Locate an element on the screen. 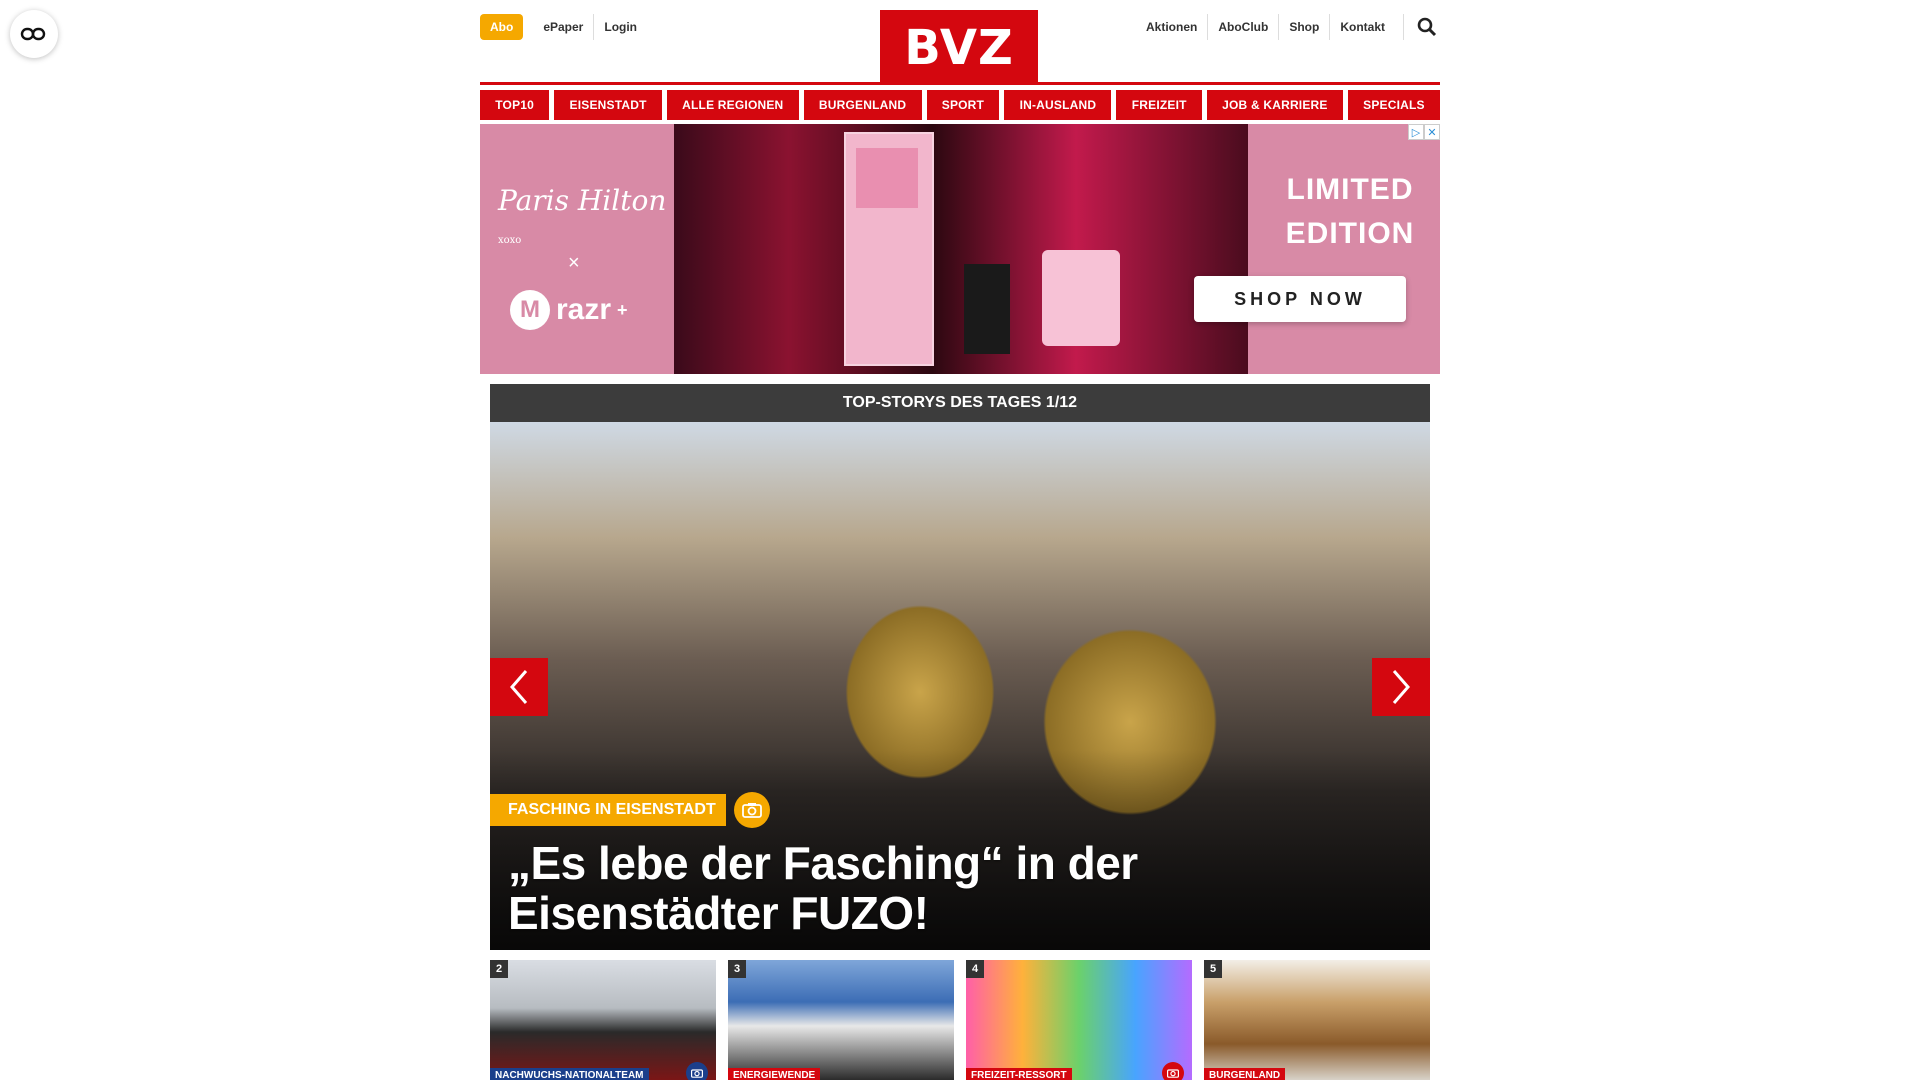  ad-headline: LIMITED EDITION is located at coordinates (1350, 212).